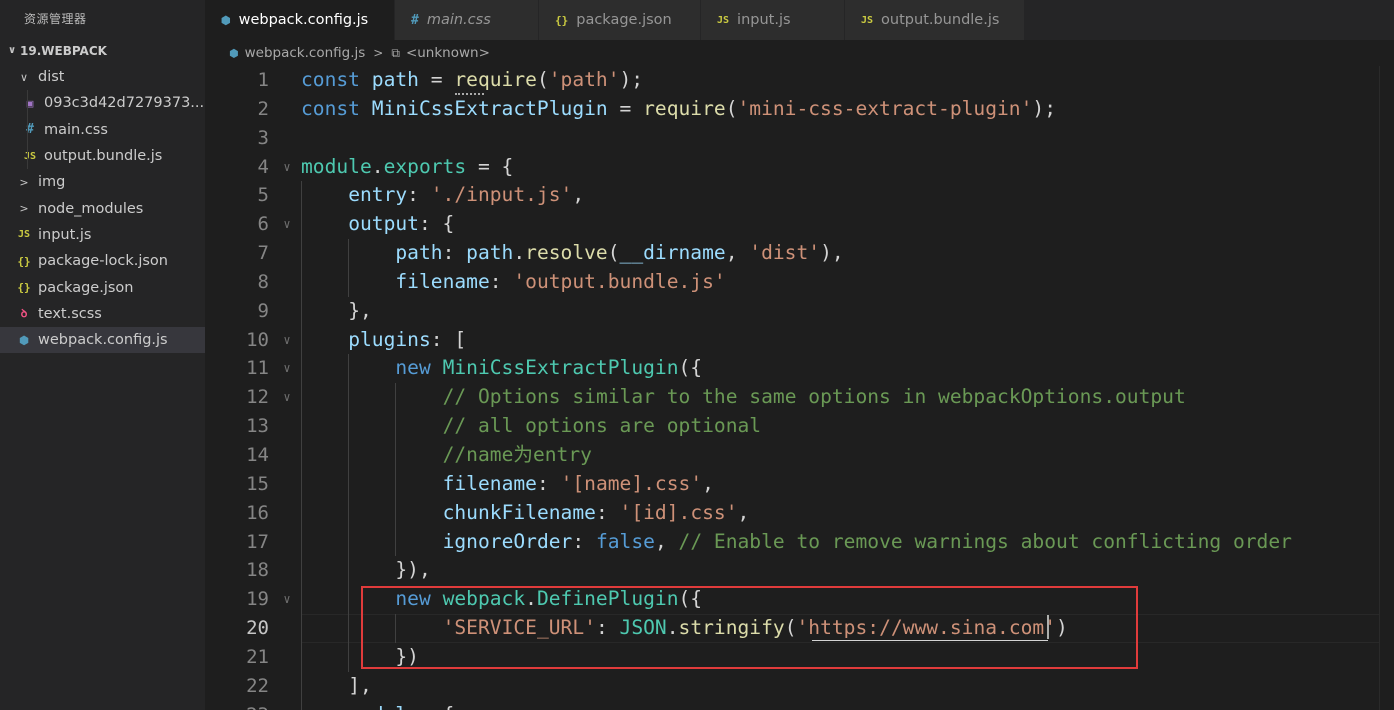 The image size is (1394, 710). What do you see at coordinates (799, 138) in the screenshot?
I see `code-line: 3` at bounding box center [799, 138].